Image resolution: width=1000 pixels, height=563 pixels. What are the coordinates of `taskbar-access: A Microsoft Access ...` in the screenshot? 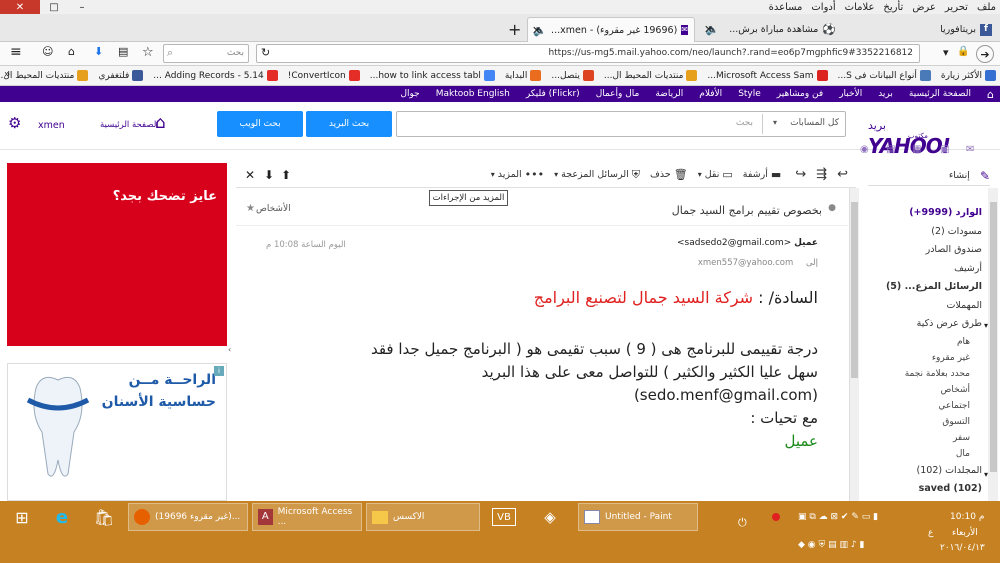 It's located at (307, 517).